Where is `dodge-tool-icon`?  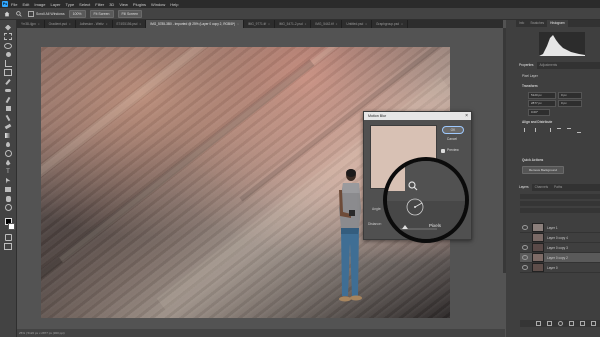
dodge-tool-icon is located at coordinates (8, 153).